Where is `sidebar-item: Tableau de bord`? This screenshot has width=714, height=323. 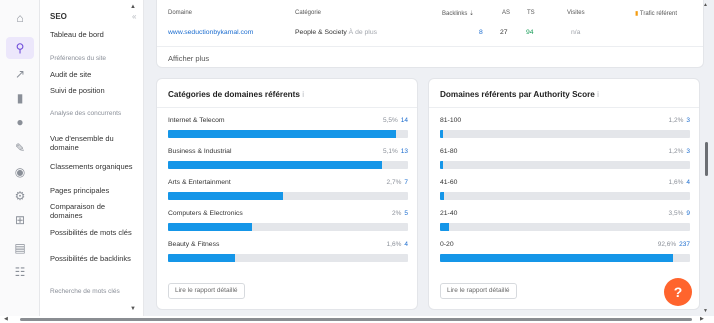 sidebar-item: Tableau de bord is located at coordinates (93, 34).